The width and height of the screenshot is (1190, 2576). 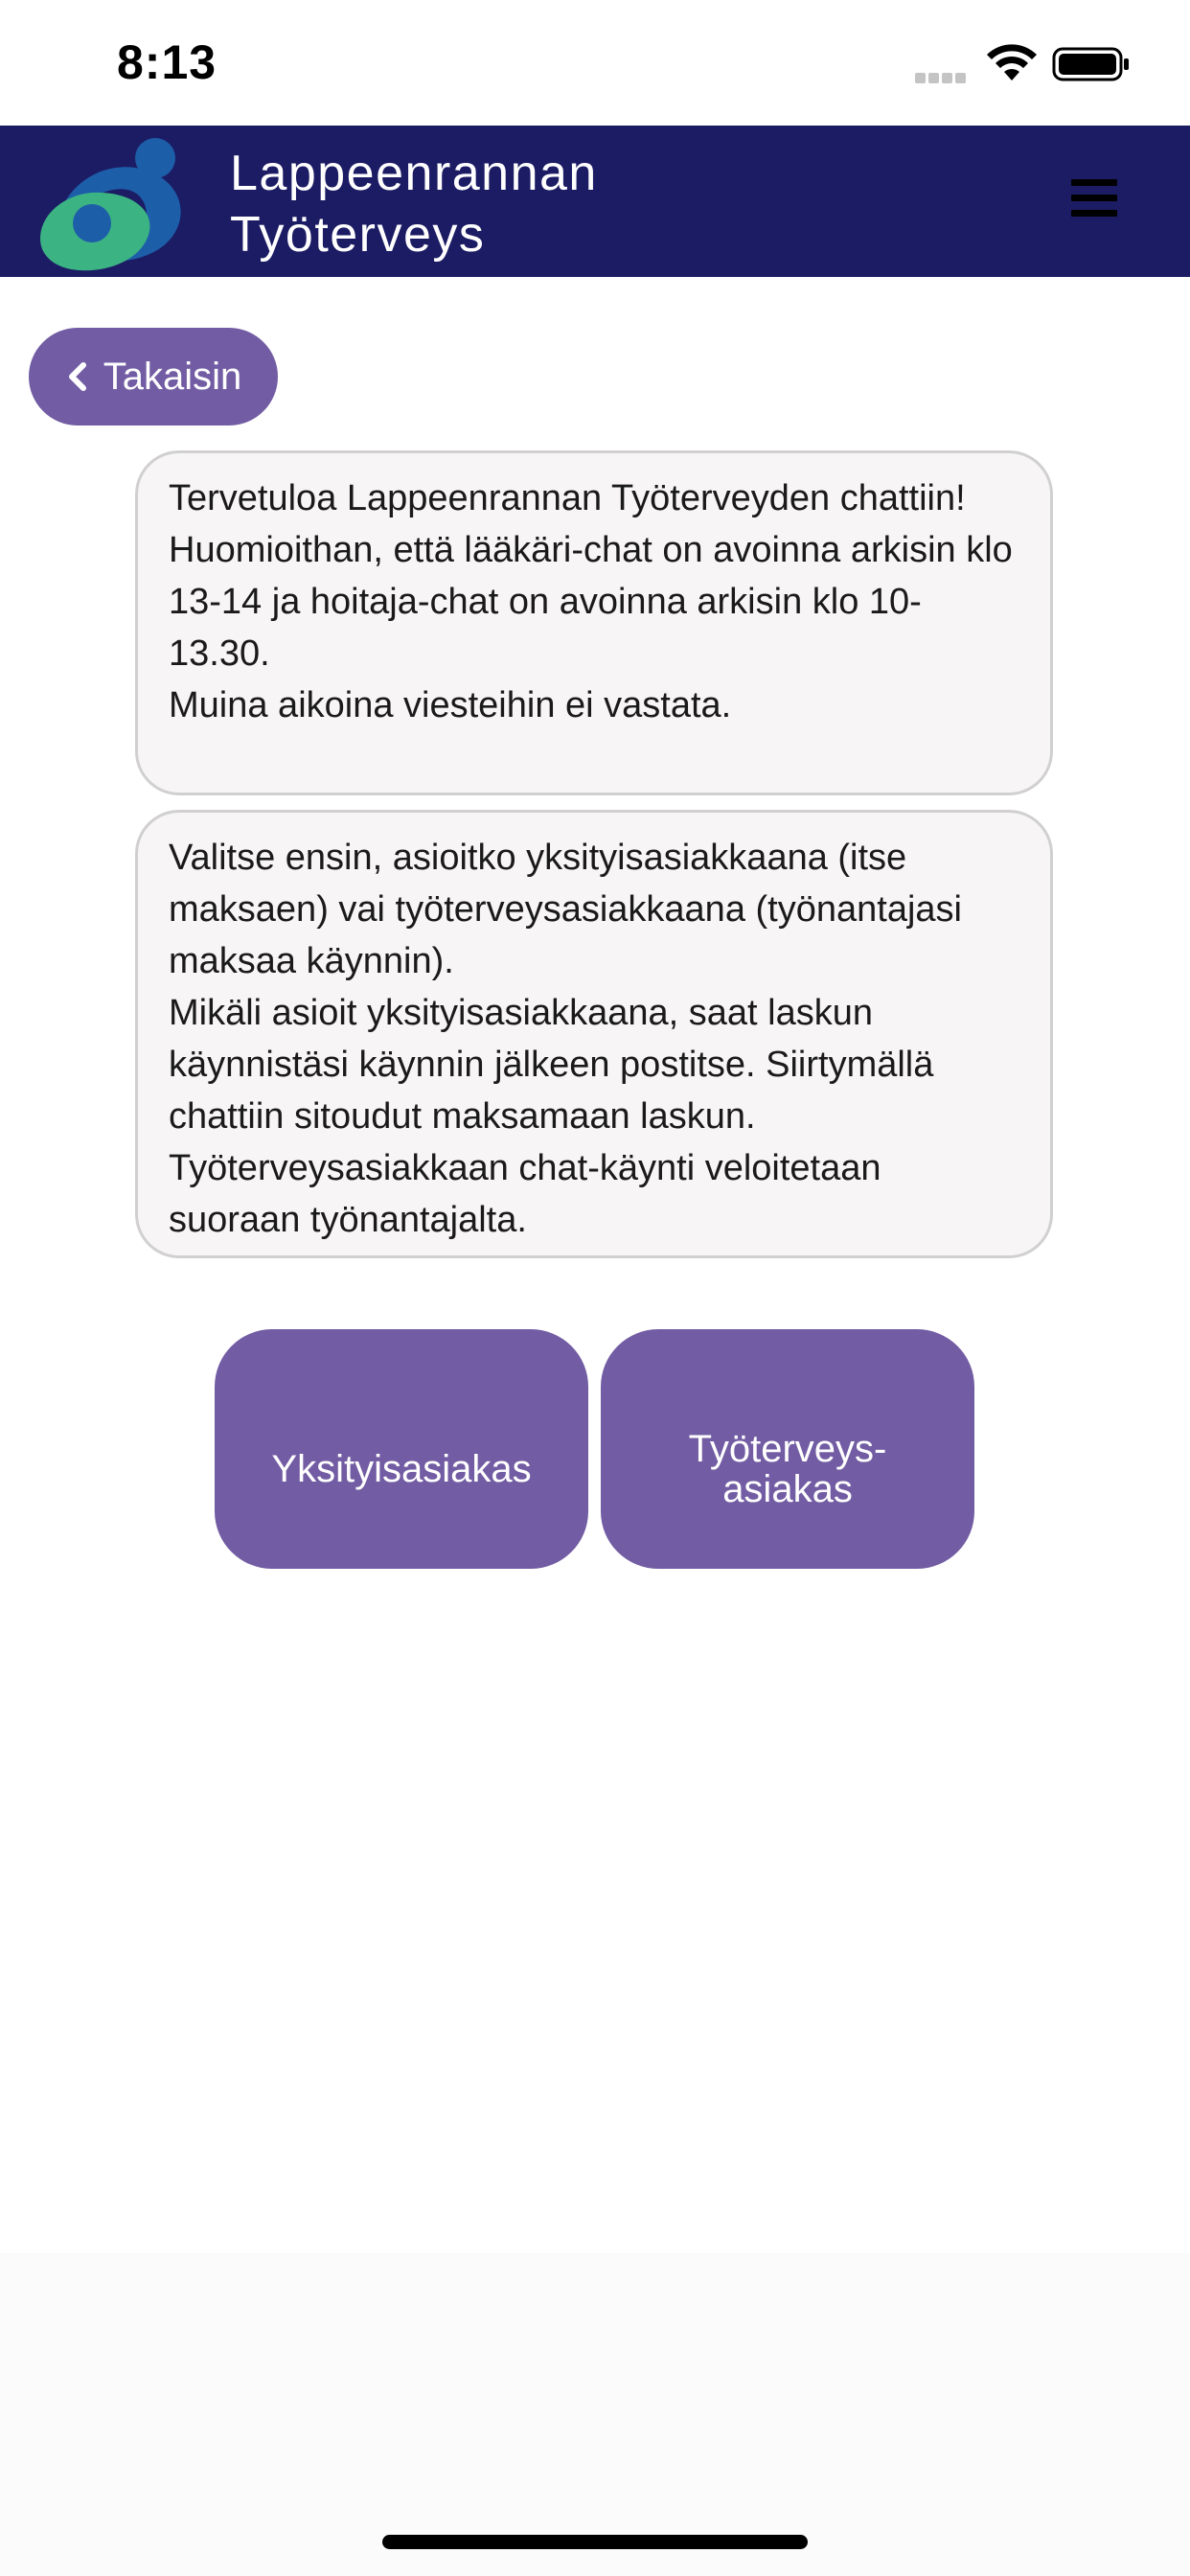 What do you see at coordinates (402, 1469) in the screenshot?
I see `private-customer-label: Yksityisasiakas` at bounding box center [402, 1469].